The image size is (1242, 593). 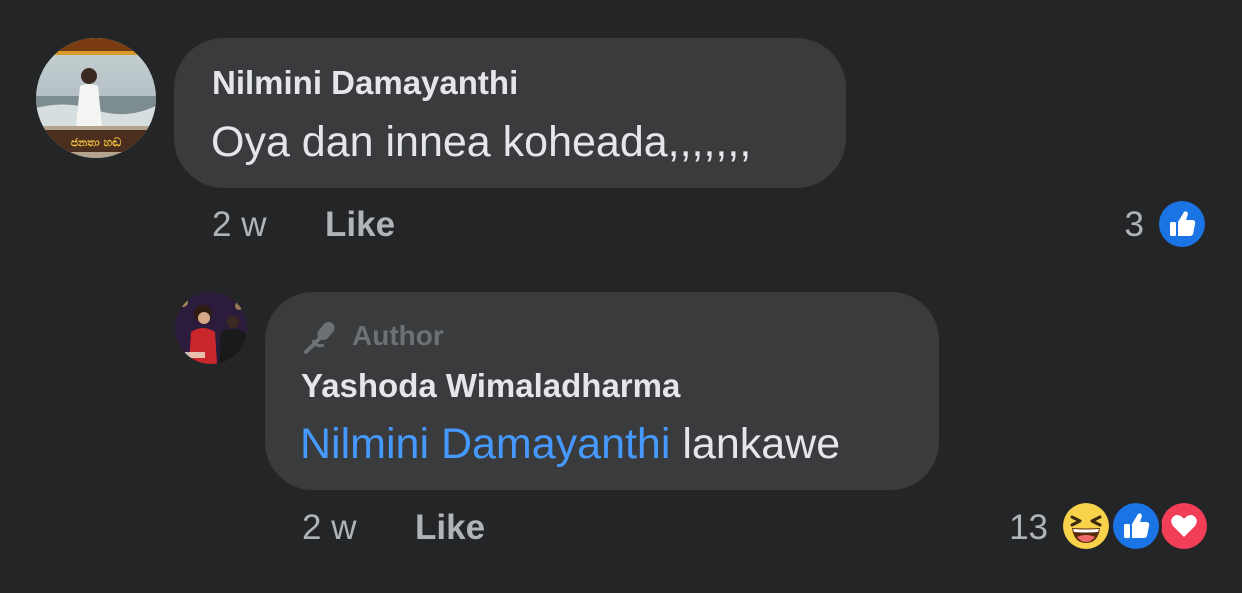 I want to click on reply-like-button: Like, so click(x=450, y=528).